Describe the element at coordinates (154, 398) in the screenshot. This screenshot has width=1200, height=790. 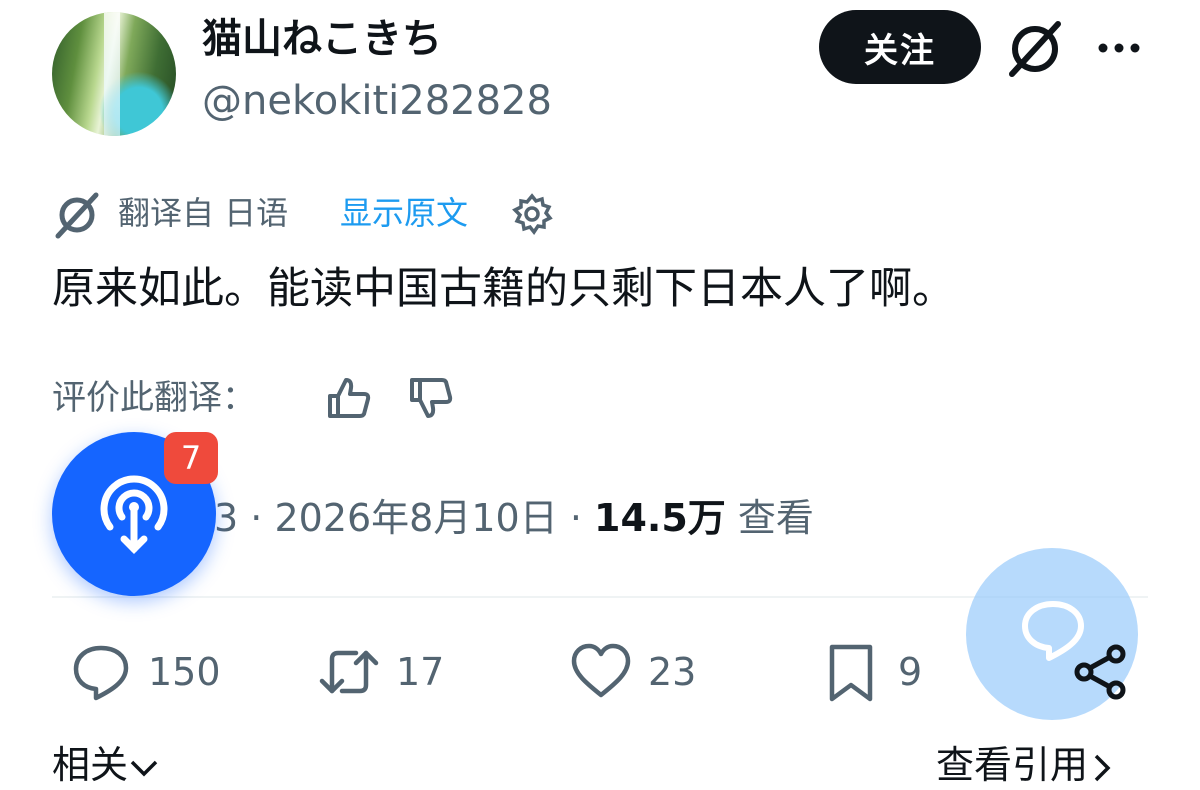
I see `rate-translation-label: 评价此翻译：` at that location.